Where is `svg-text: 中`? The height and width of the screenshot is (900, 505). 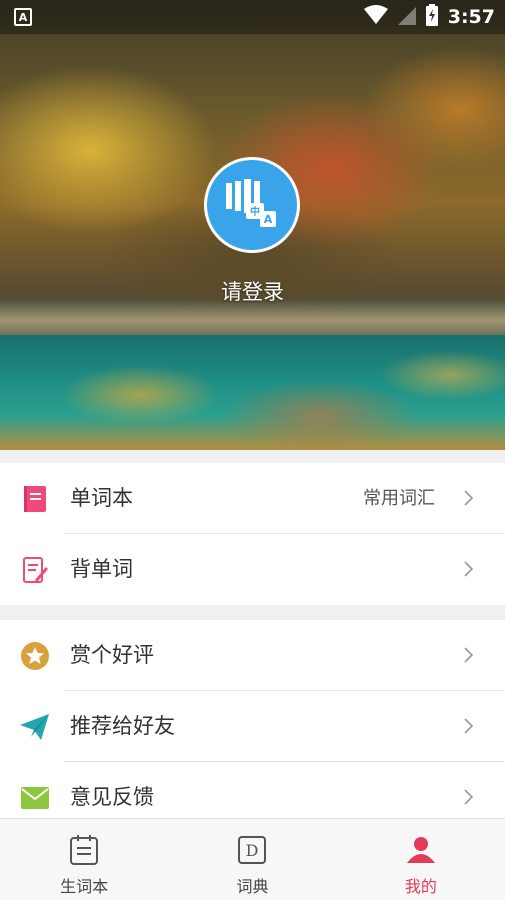
svg-text: 中 is located at coordinates (255, 211).